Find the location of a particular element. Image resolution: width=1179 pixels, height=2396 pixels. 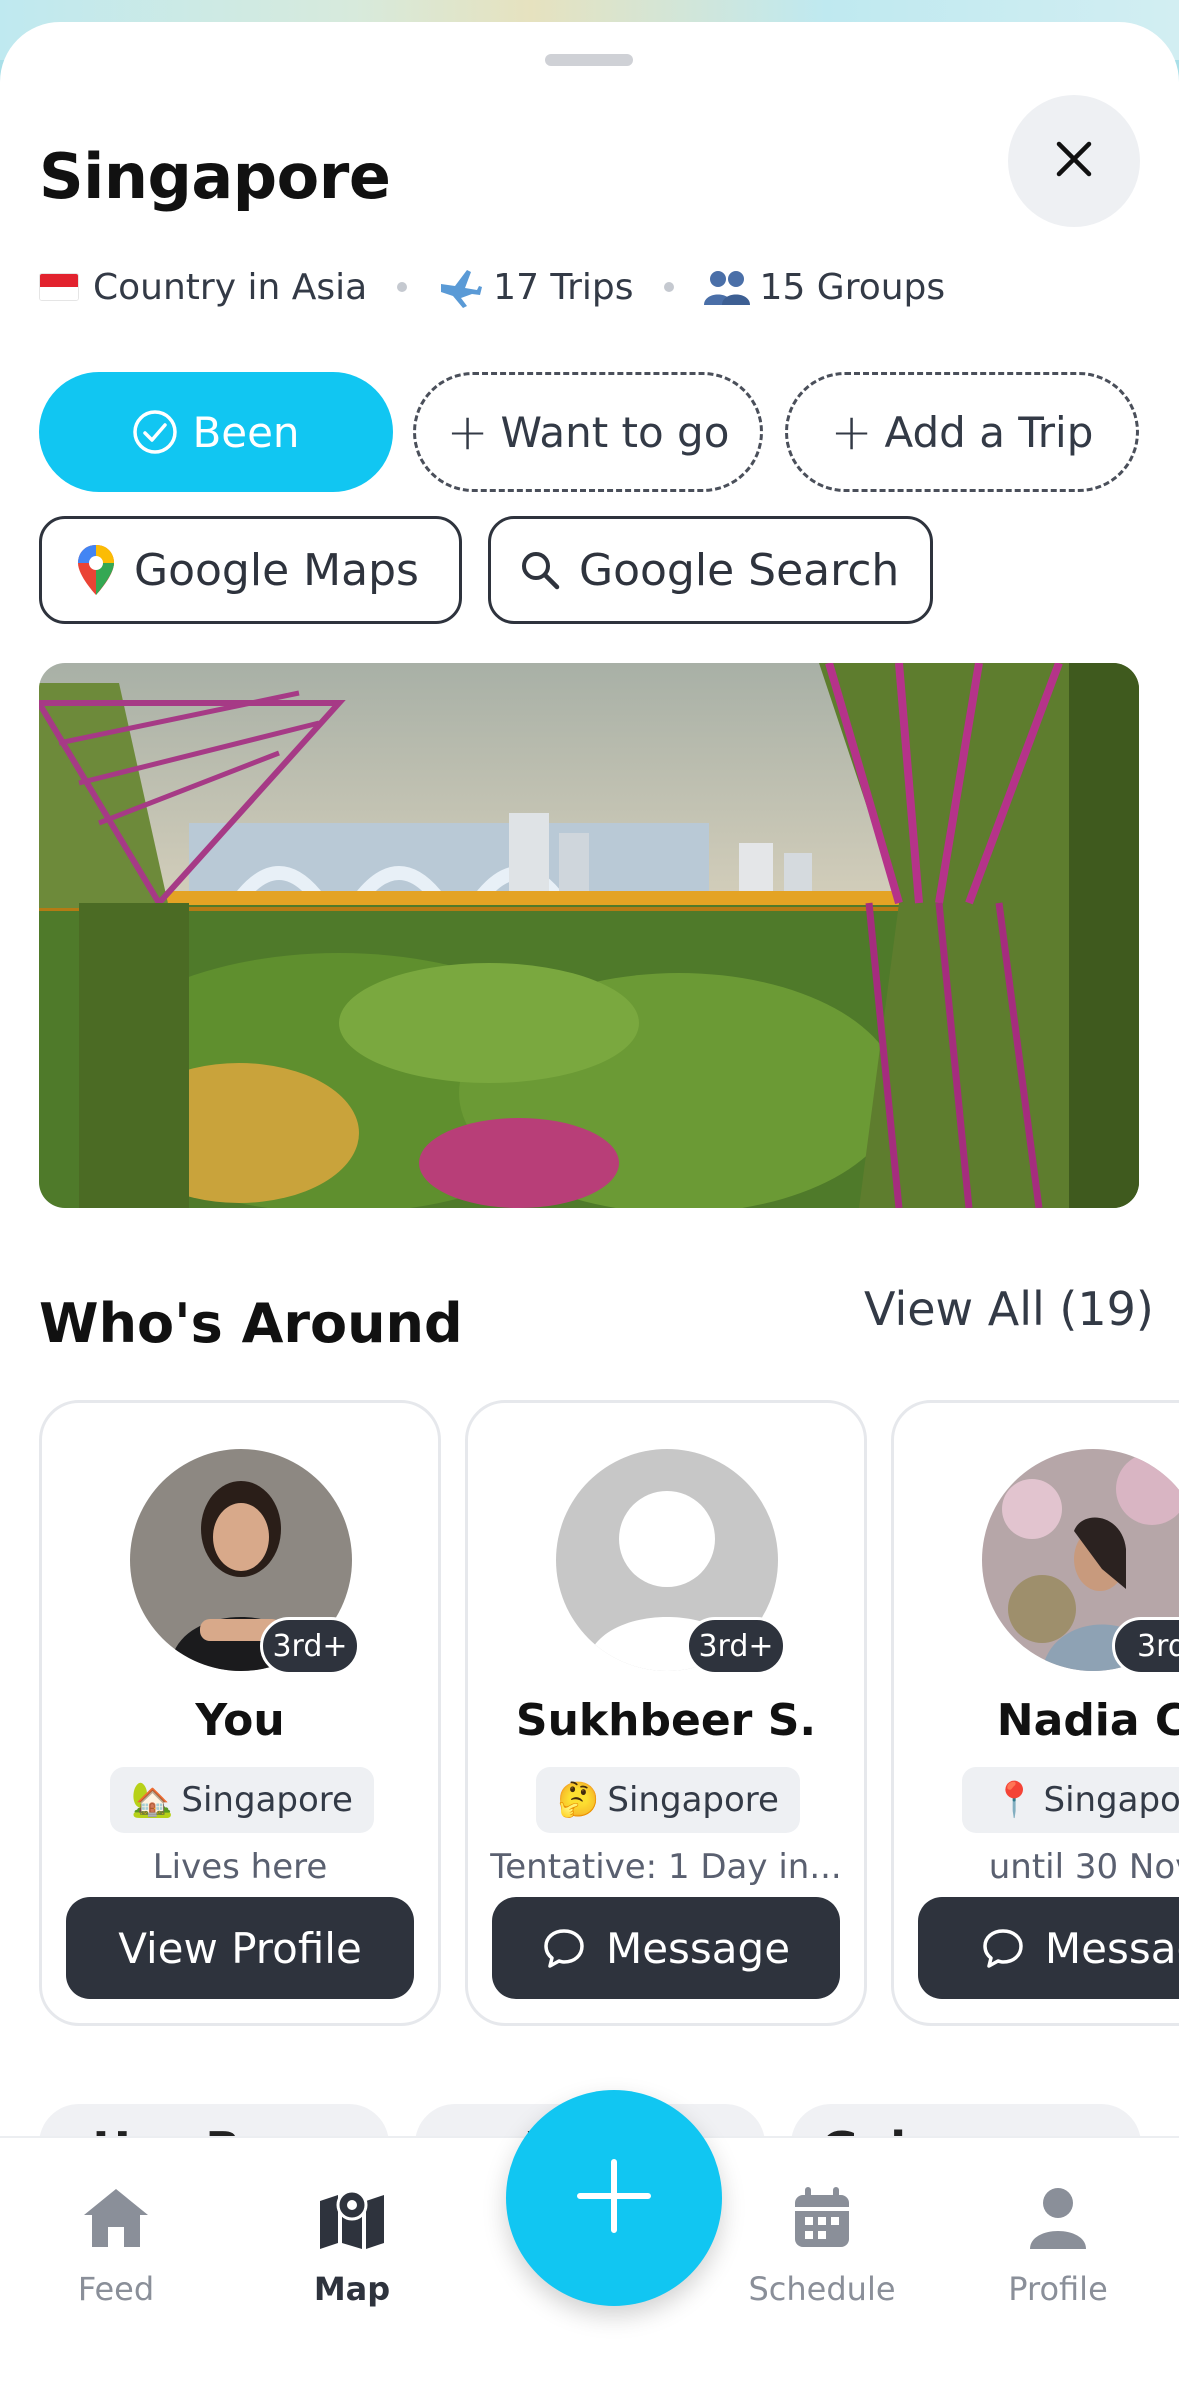

tab-label: Schedule is located at coordinates (822, 2289).